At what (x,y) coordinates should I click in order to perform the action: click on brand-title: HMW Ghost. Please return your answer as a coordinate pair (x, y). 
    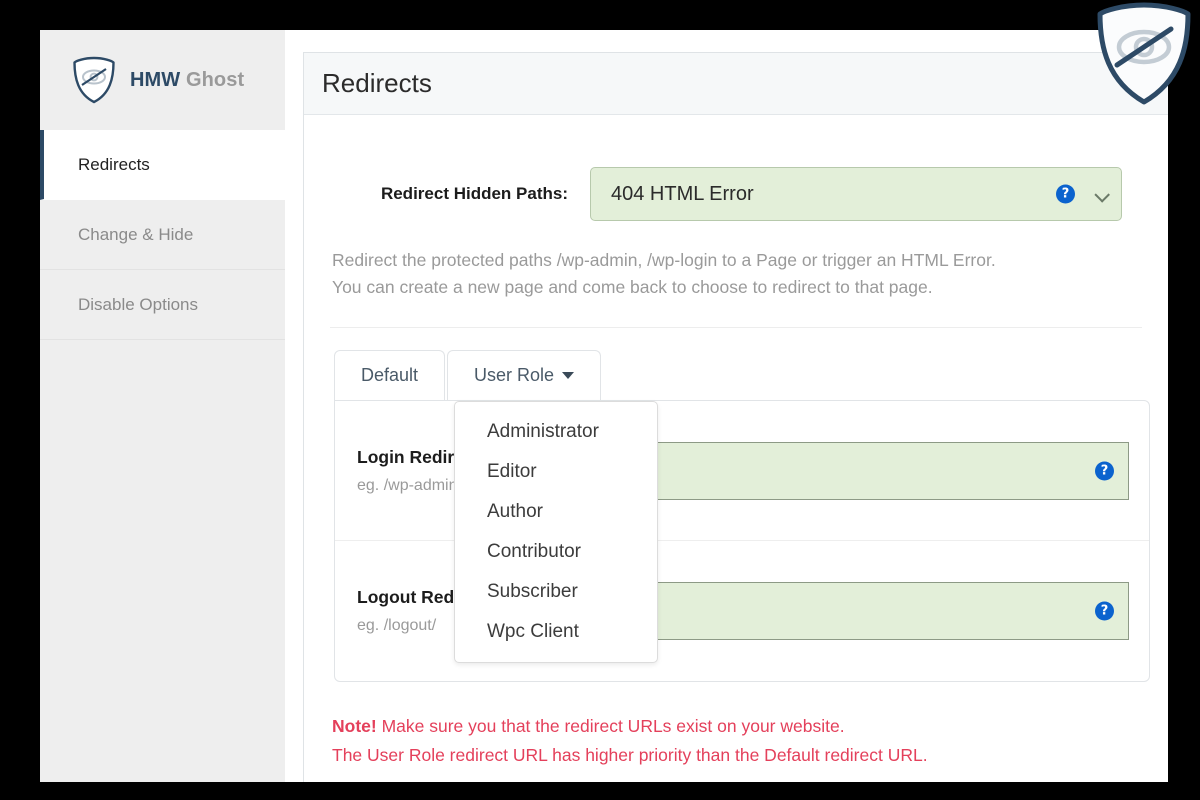
    Looking at the image, I should click on (187, 80).